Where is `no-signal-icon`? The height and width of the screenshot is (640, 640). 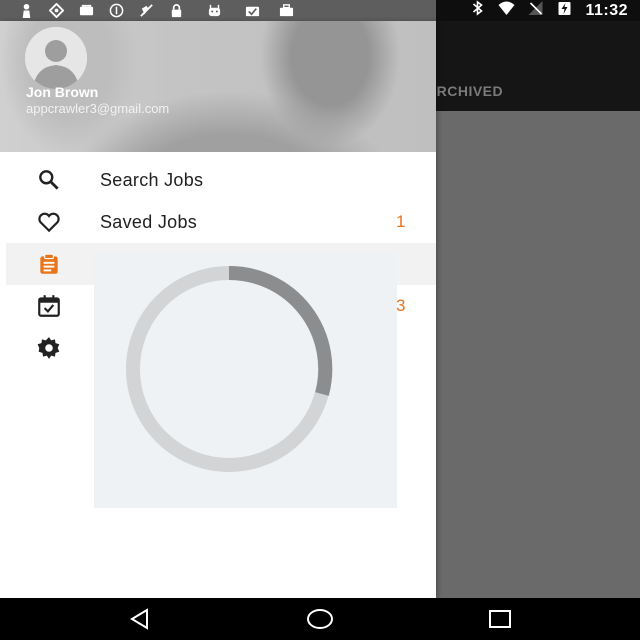
no-signal-icon is located at coordinates (535, 10).